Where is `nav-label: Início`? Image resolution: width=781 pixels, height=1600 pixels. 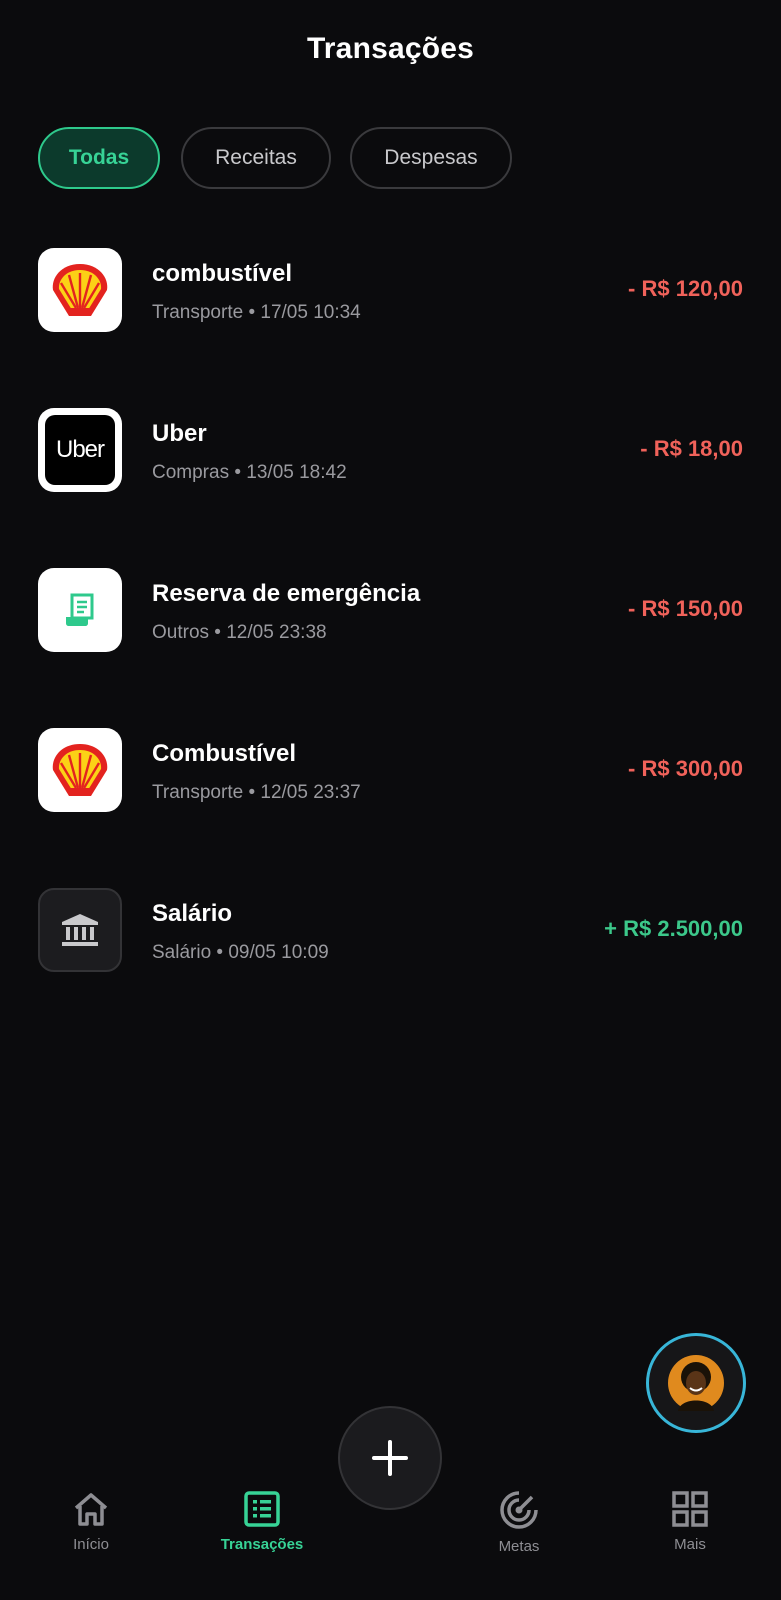 nav-label: Início is located at coordinates (91, 1544).